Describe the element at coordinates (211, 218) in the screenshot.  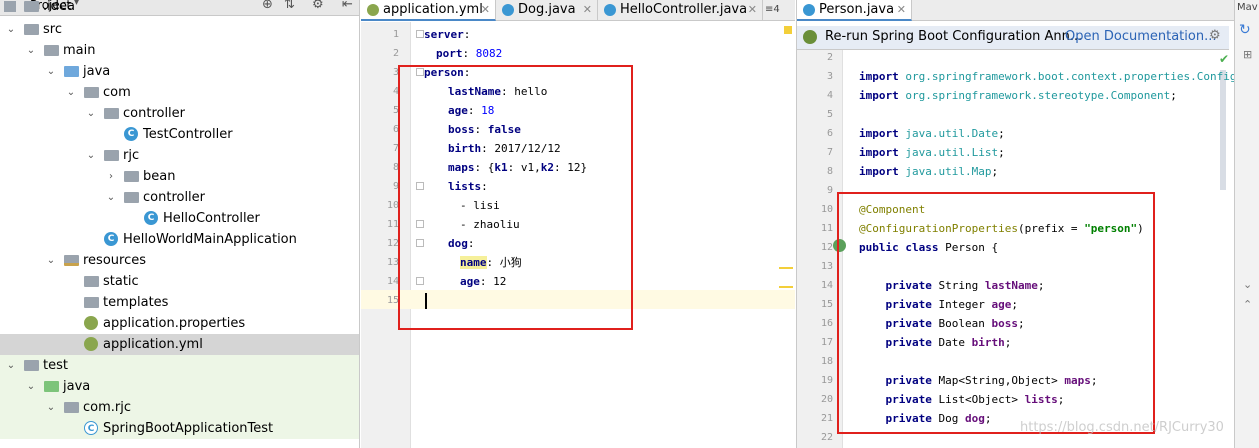
I see `tree-item-label: HelloController` at that location.